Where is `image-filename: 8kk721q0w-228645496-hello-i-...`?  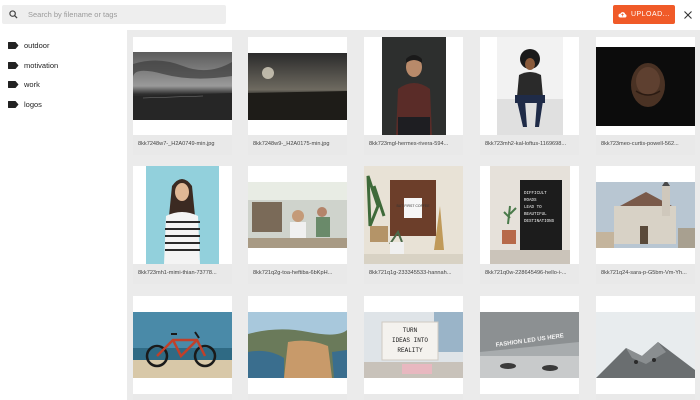
image-filename: 8kk721q0w-228645496-hello-i-... is located at coordinates (529, 274).